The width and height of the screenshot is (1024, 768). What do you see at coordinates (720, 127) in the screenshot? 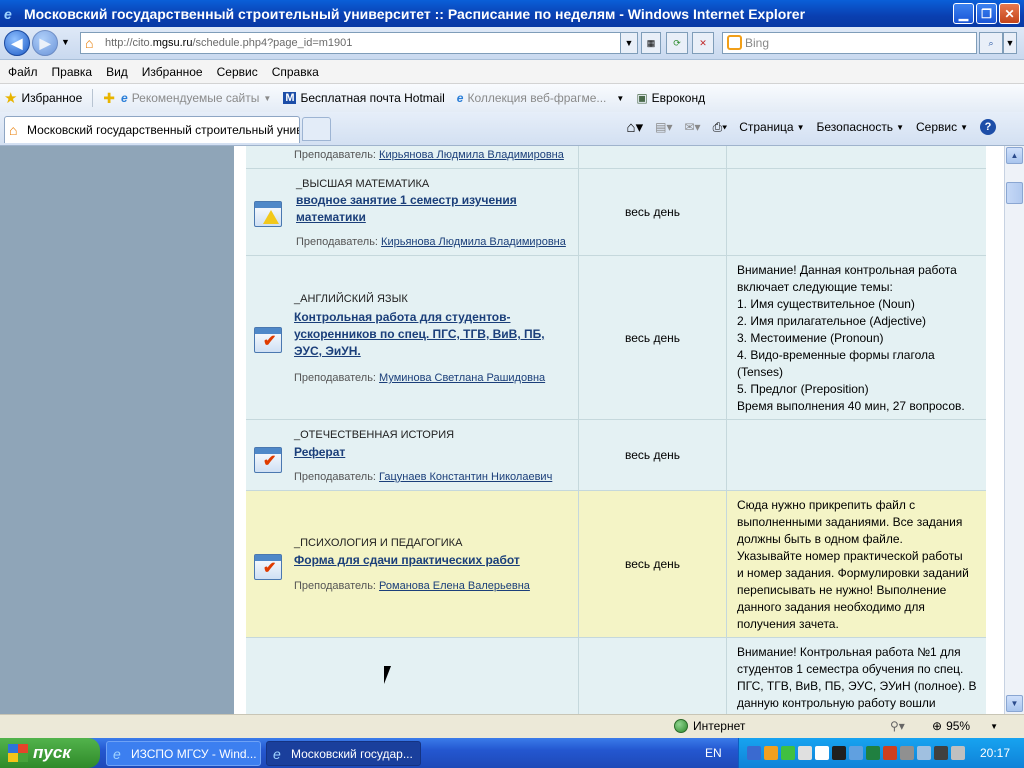
I see `print-icon: ⎙▾` at bounding box center [720, 127].